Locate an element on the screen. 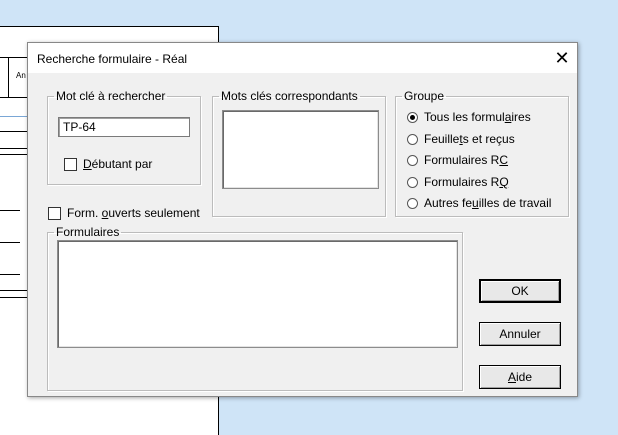 The image size is (618, 435). radio-label: Tous les formulaires is located at coordinates (477, 117).